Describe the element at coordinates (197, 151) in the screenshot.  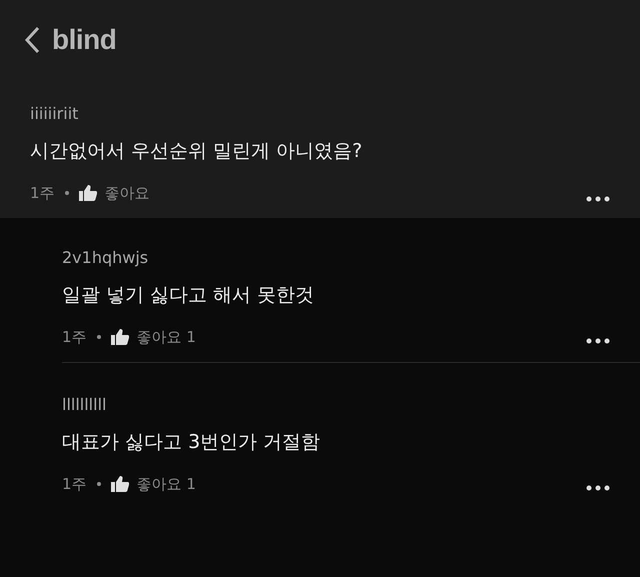
I see `comment-text: 시간없어서 우선순위 밀린게 아니였음?` at that location.